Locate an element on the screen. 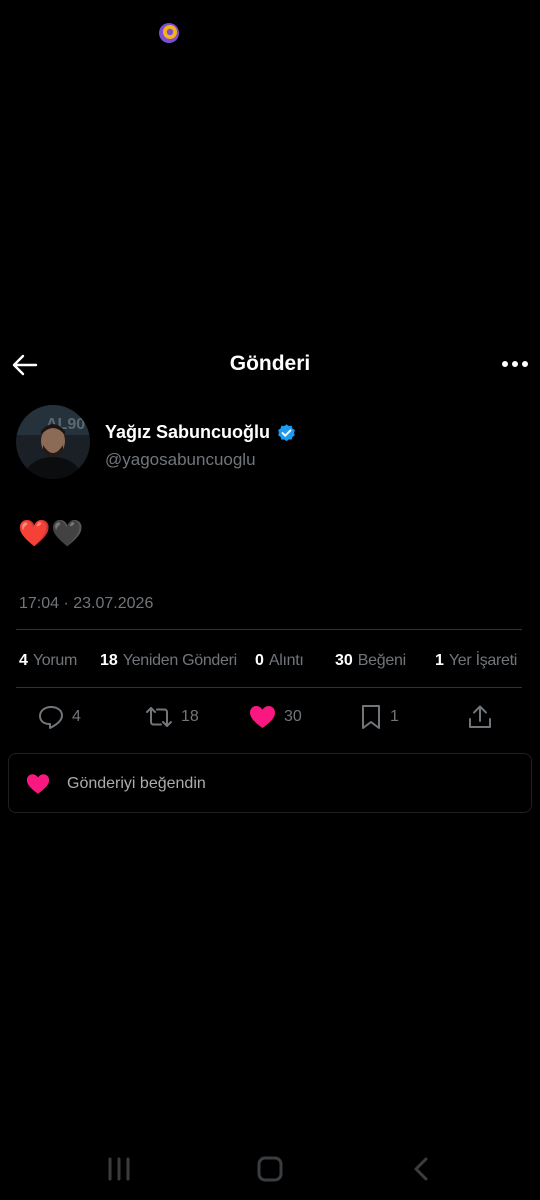 This screenshot has width=540, height=1200. recents-icon is located at coordinates (119, 1169).